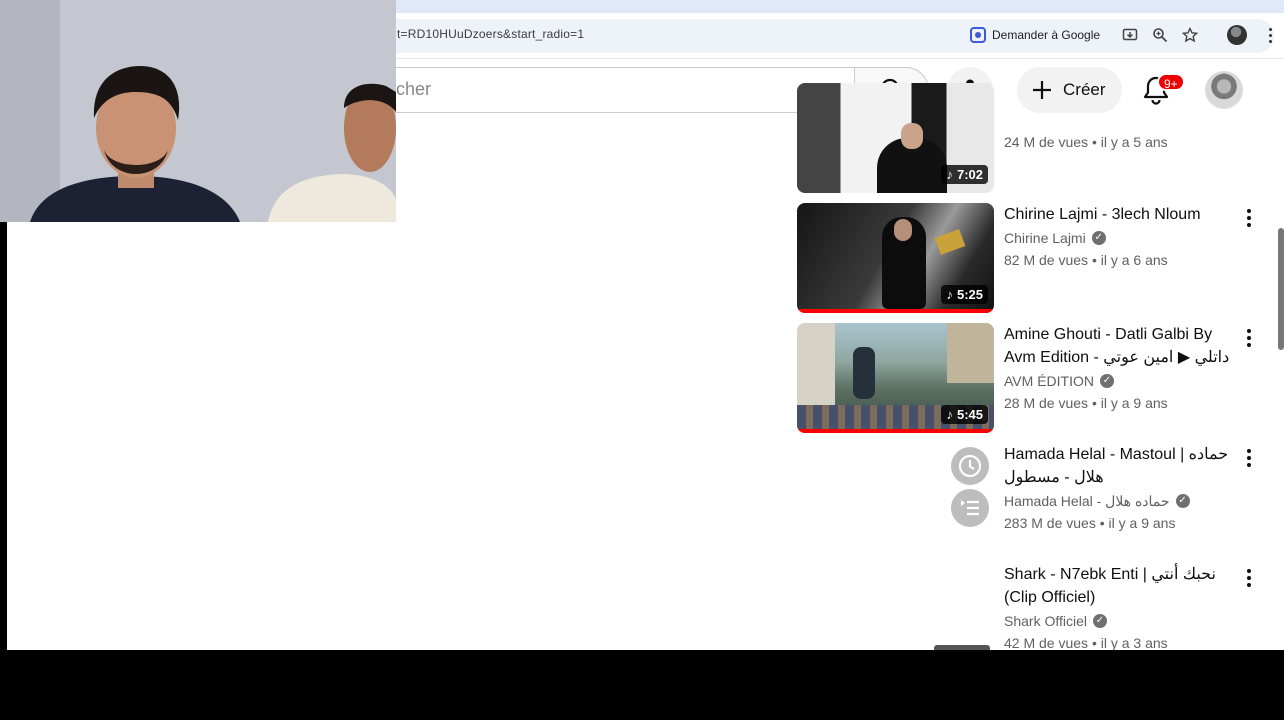 The height and width of the screenshot is (720, 1284). What do you see at coordinates (964, 294) in the screenshot?
I see `duration-badge: ♪ 5:25` at bounding box center [964, 294].